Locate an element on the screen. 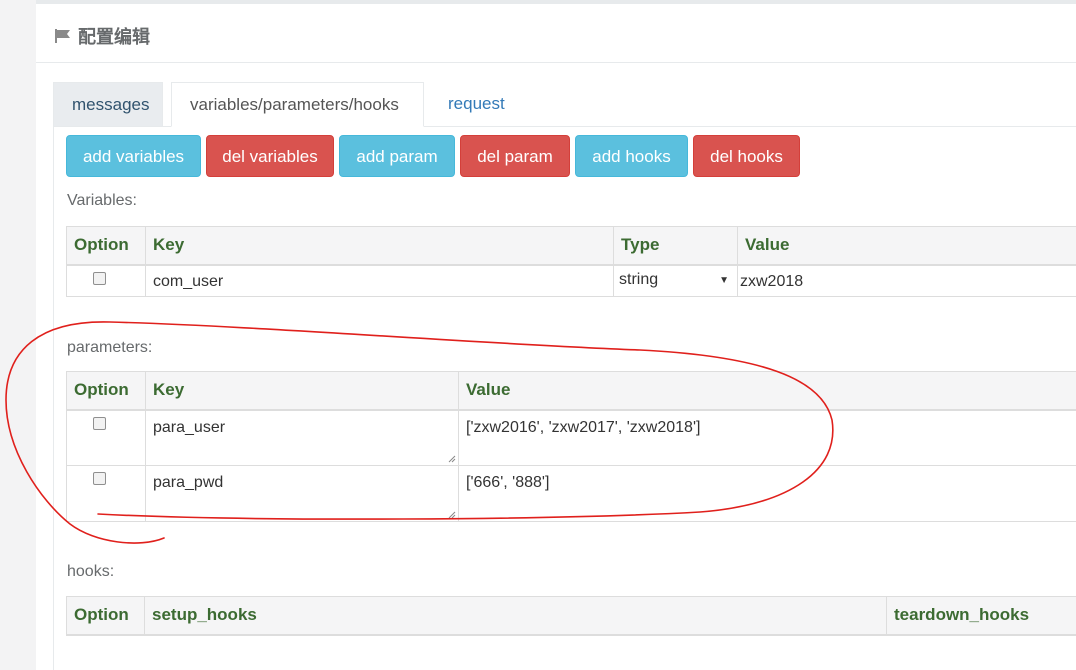  title-divider is located at coordinates (556, 62).